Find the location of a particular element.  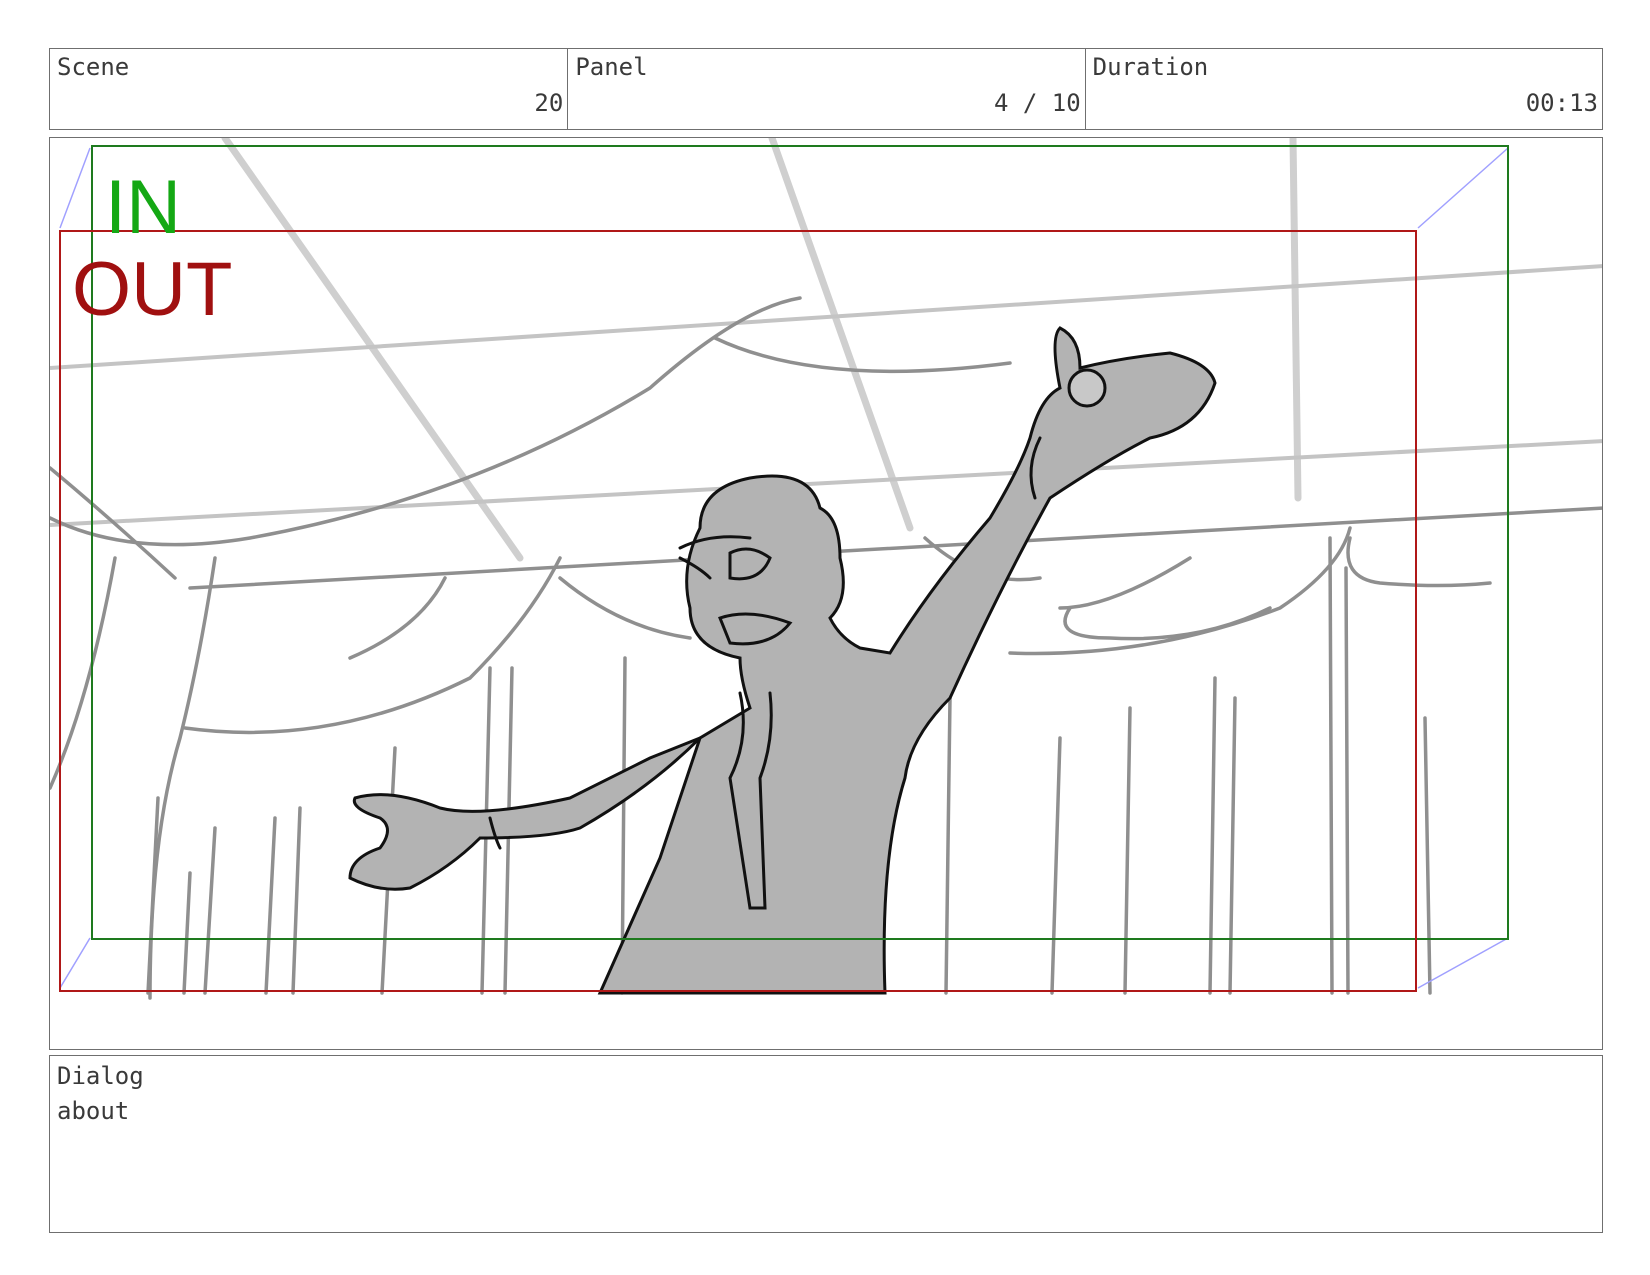

duration-label: Duration is located at coordinates (1150, 67).